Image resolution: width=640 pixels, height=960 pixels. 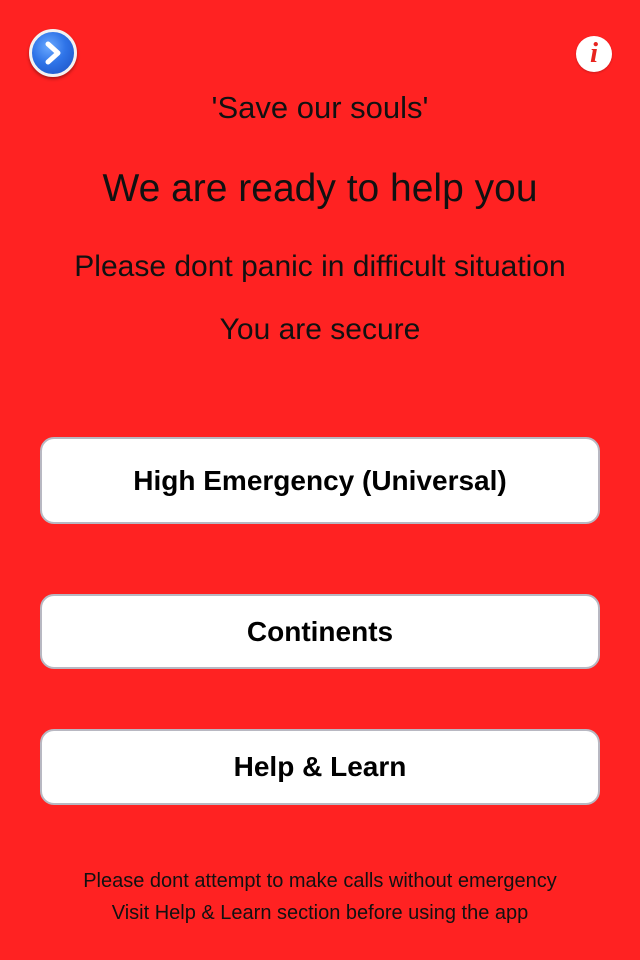 I want to click on forward-button, so click(x=53, y=53).